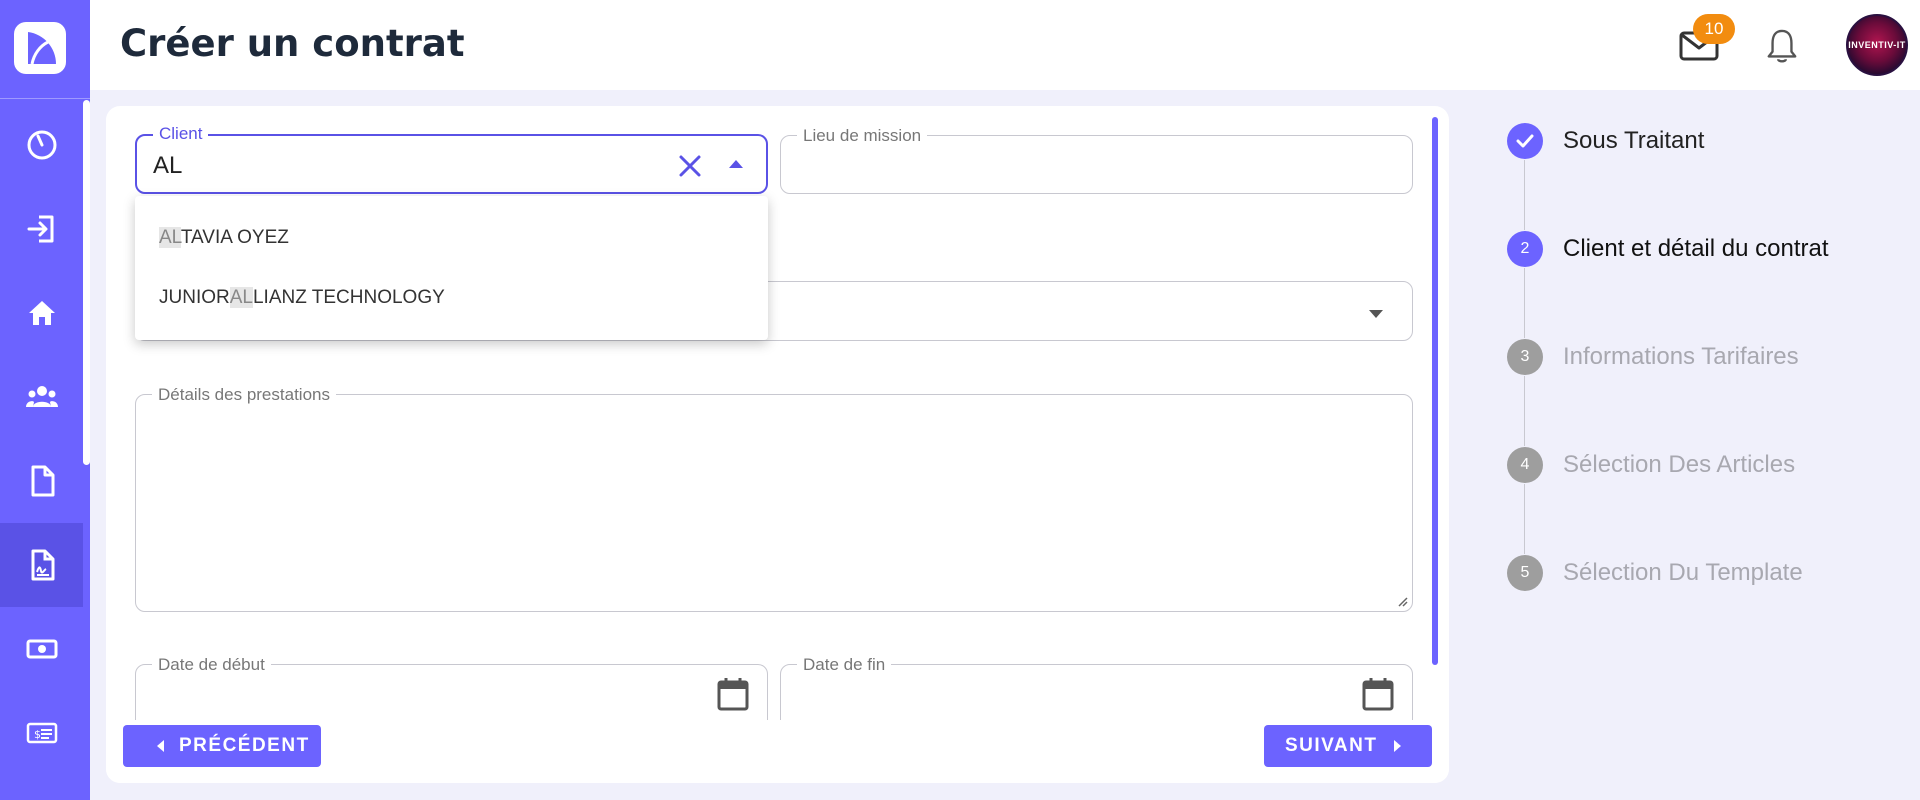  I want to click on mission-location-label: Lieu de mission, so click(862, 136).